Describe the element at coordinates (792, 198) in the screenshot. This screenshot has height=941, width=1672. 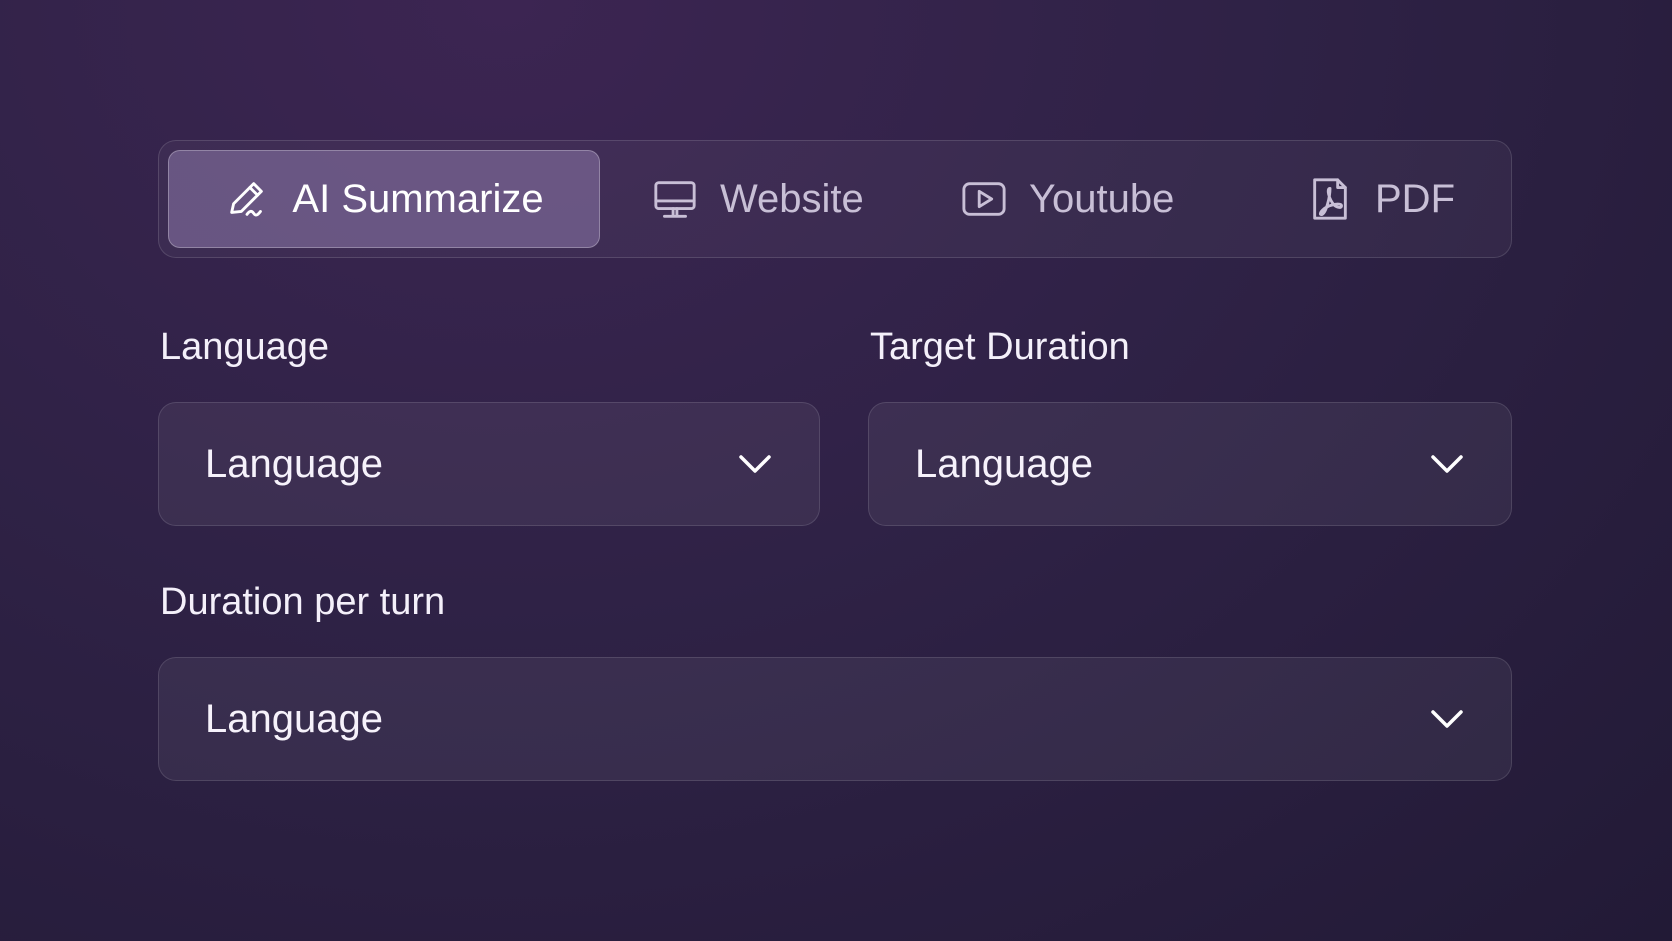
I see `tab-label: Website` at that location.